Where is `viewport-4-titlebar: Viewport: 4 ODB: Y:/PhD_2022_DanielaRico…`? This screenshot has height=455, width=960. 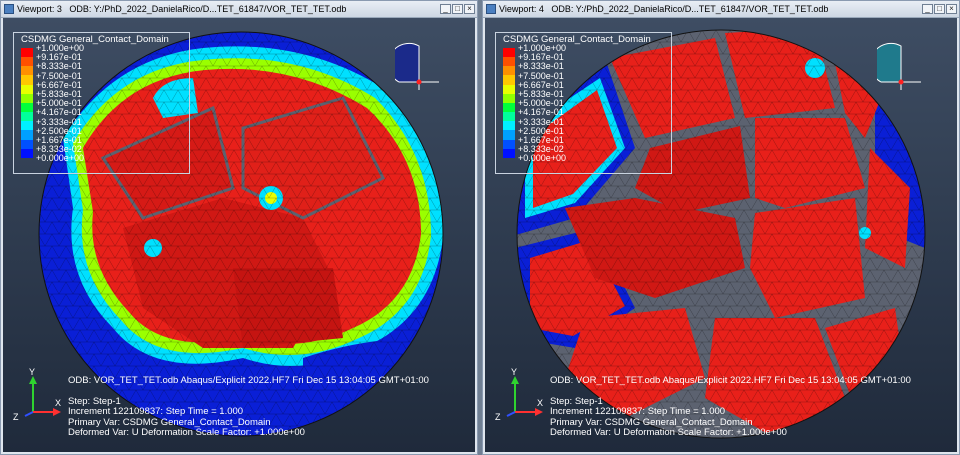
viewport-4-titlebar: Viewport: 4 ODB: Y:/PhD_2022_DanielaRico… is located at coordinates (721, 9).